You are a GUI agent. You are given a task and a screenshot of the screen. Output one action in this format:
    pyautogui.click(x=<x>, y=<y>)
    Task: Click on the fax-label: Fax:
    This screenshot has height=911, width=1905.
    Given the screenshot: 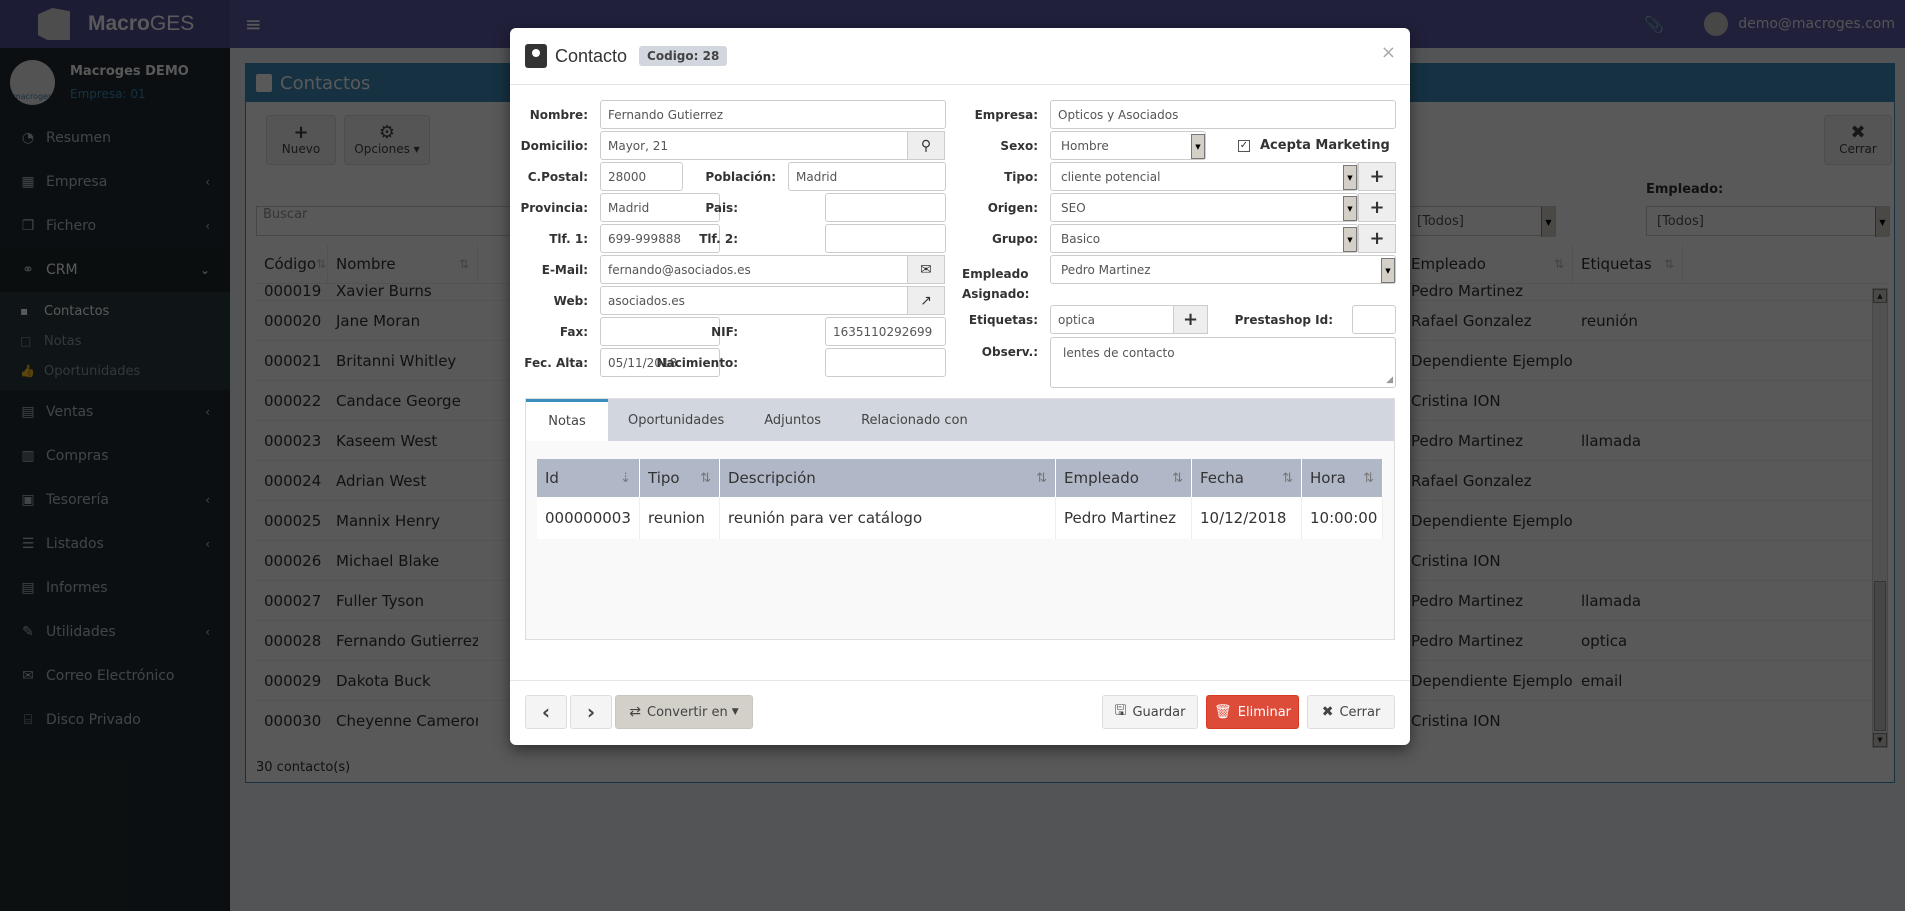 What is the action you would take?
    pyautogui.click(x=573, y=332)
    